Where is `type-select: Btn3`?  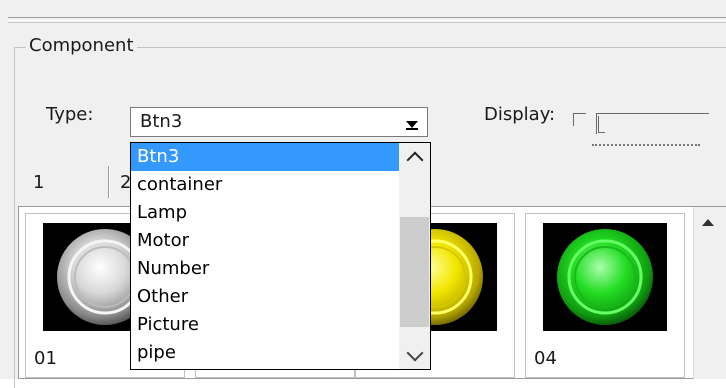 type-select: Btn3 is located at coordinates (279, 122).